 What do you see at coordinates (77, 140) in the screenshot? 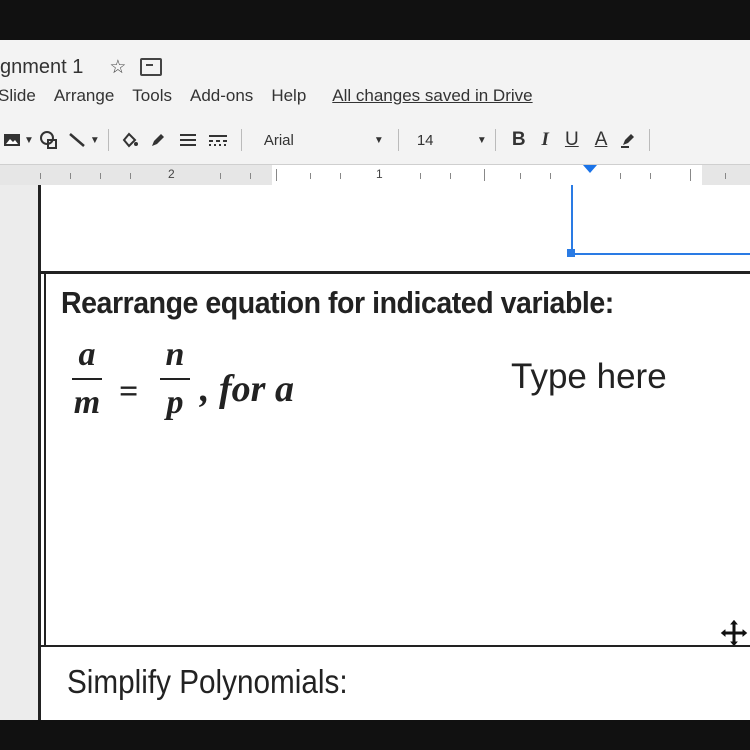
I see `line-icon` at bounding box center [77, 140].